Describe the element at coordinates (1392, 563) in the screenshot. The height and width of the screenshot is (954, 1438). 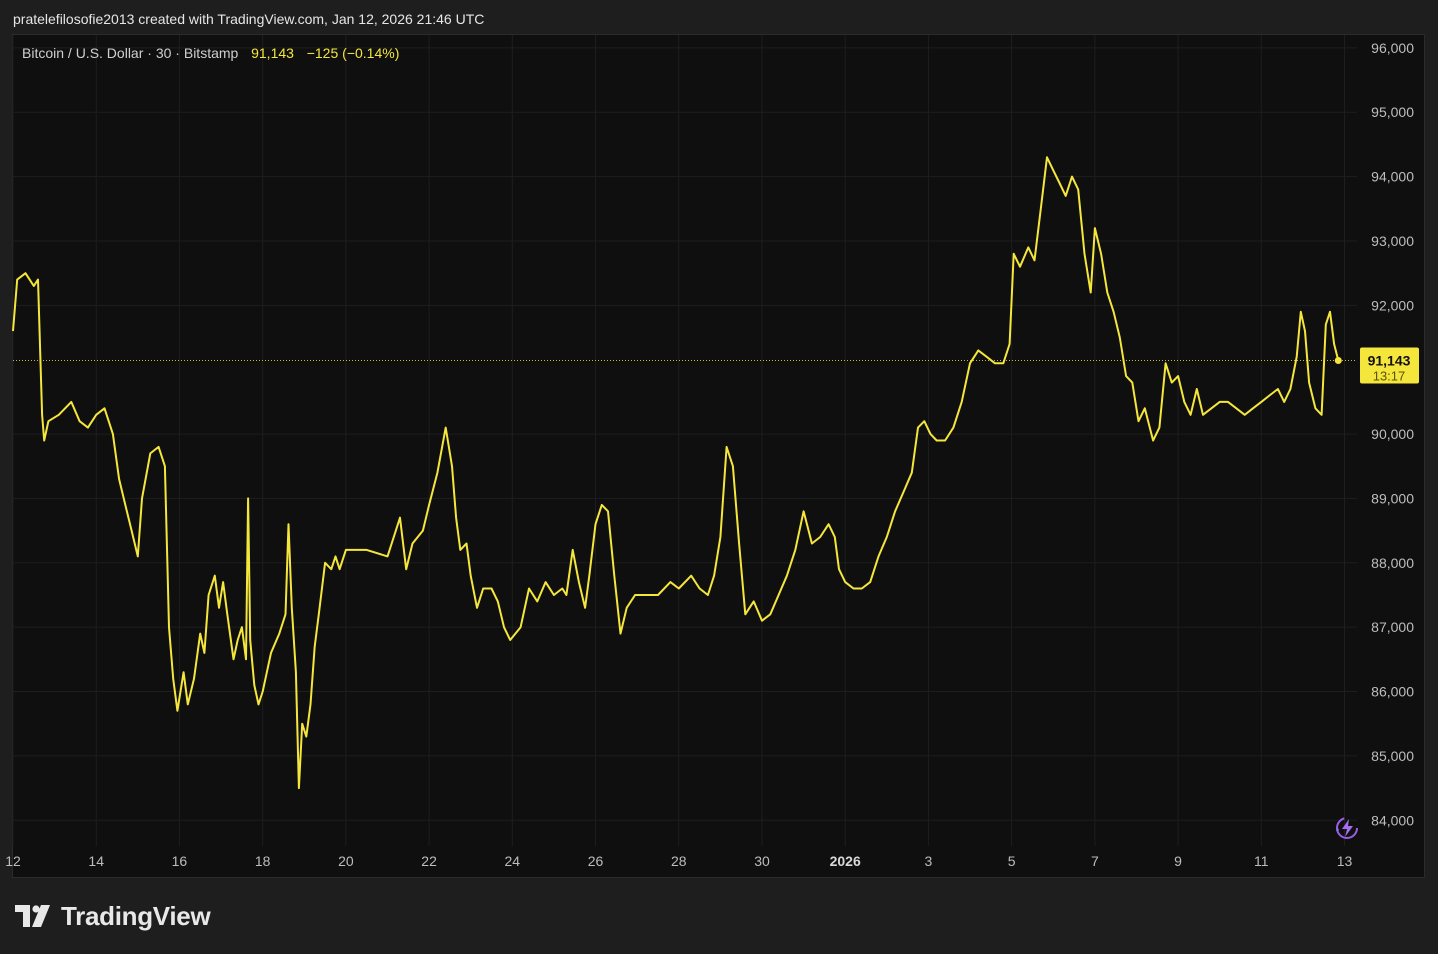
I see `price-tick-label: 88,000` at that location.